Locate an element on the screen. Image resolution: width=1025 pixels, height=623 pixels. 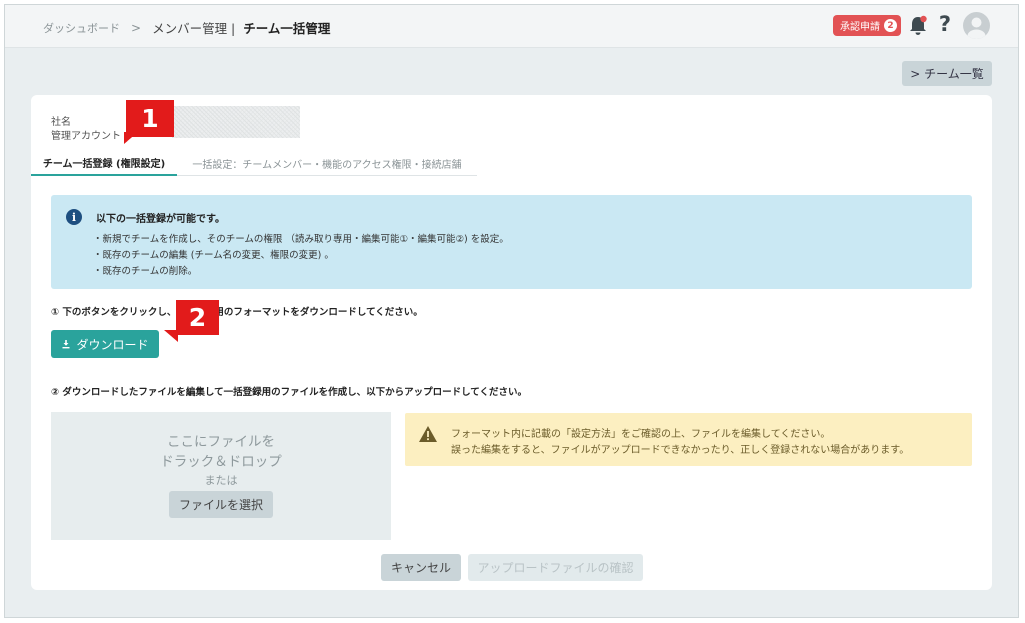
download-icon is located at coordinates (66, 344).